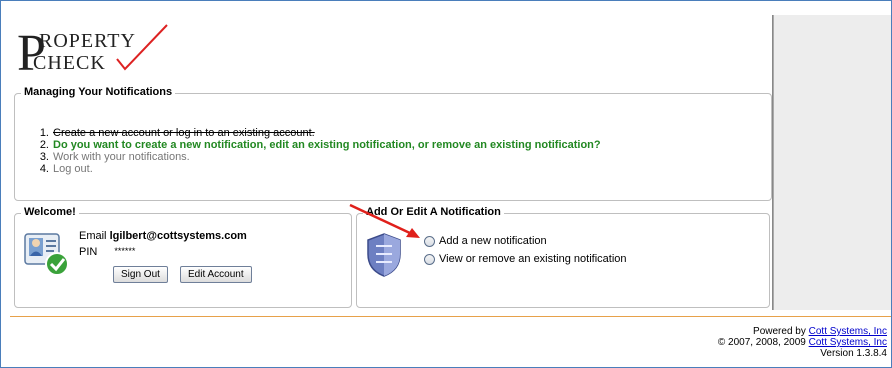 The width and height of the screenshot is (892, 368). I want to click on powered-by-text: Powered by, so click(779, 331).